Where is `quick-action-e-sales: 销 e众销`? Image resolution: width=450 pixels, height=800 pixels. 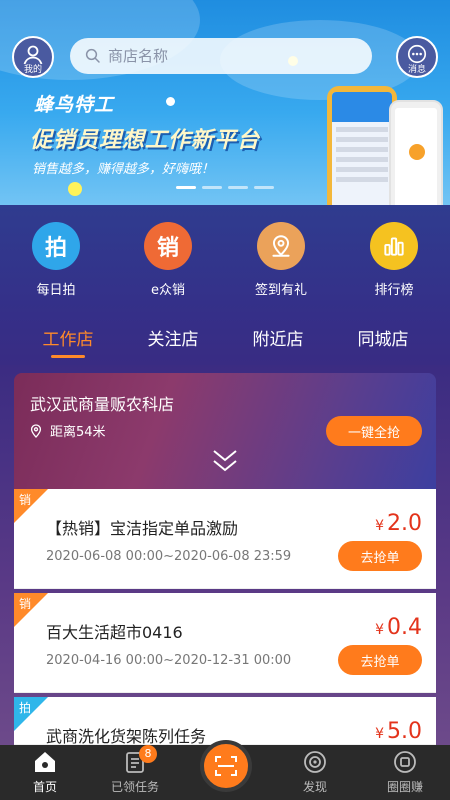
quick-action-e-sales: 销 e众销 is located at coordinates (168, 260).